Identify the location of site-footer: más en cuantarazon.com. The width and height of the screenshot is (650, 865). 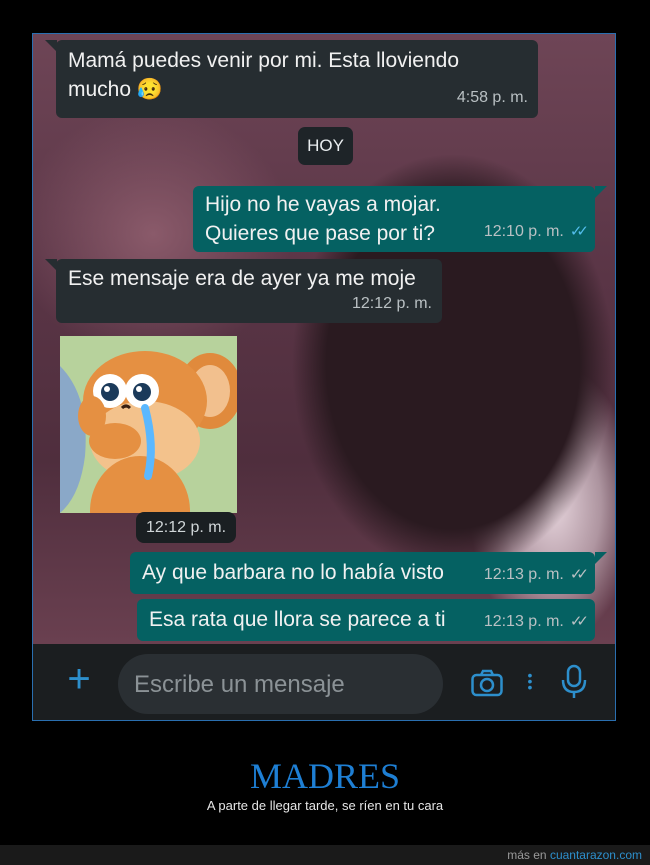
(325, 855).